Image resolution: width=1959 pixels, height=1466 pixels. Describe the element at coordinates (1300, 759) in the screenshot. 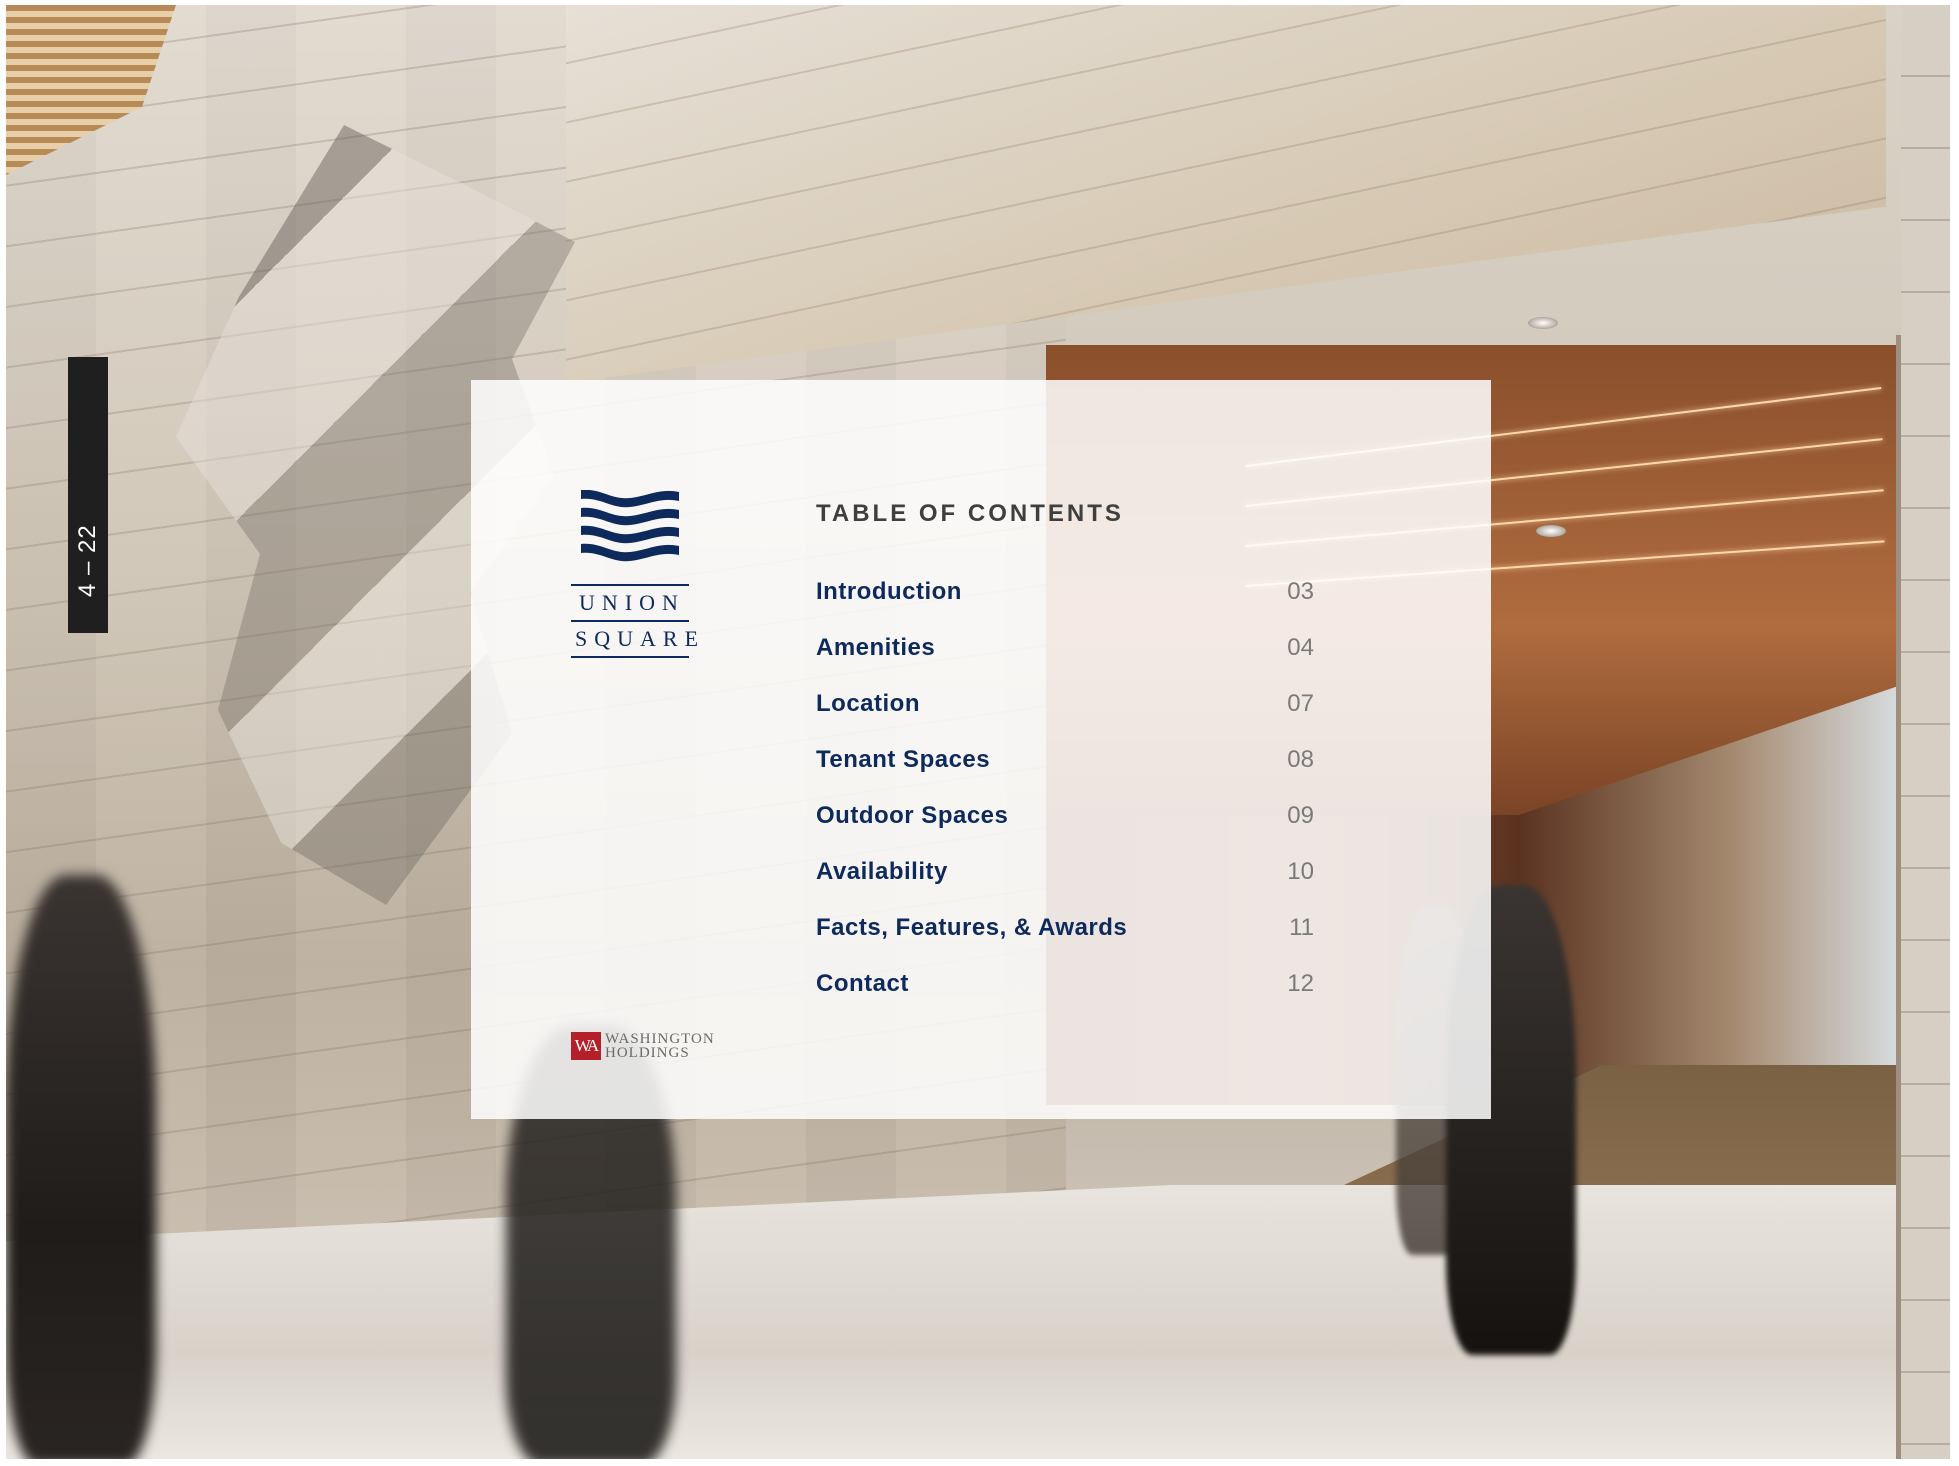

I see `toc-item-page: 08` at that location.